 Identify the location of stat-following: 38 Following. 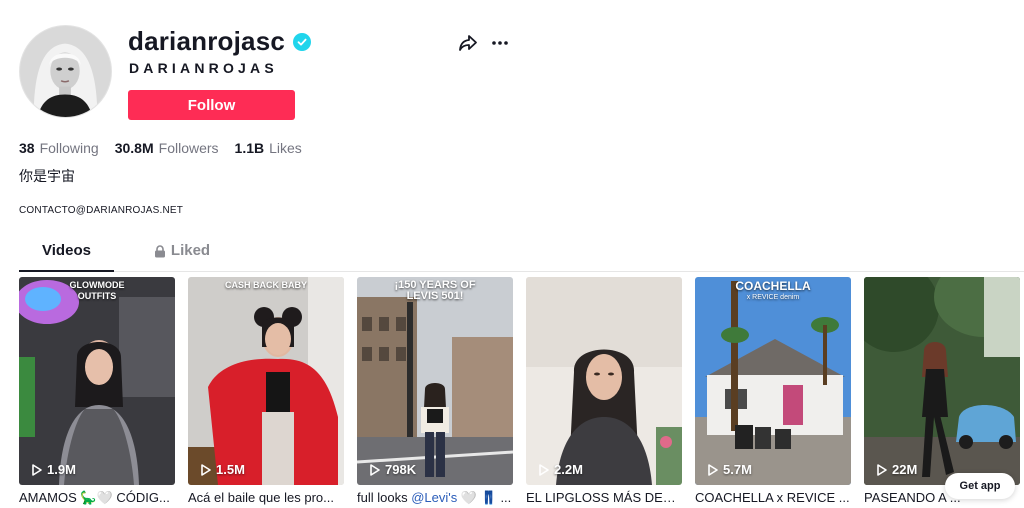
(59, 148).